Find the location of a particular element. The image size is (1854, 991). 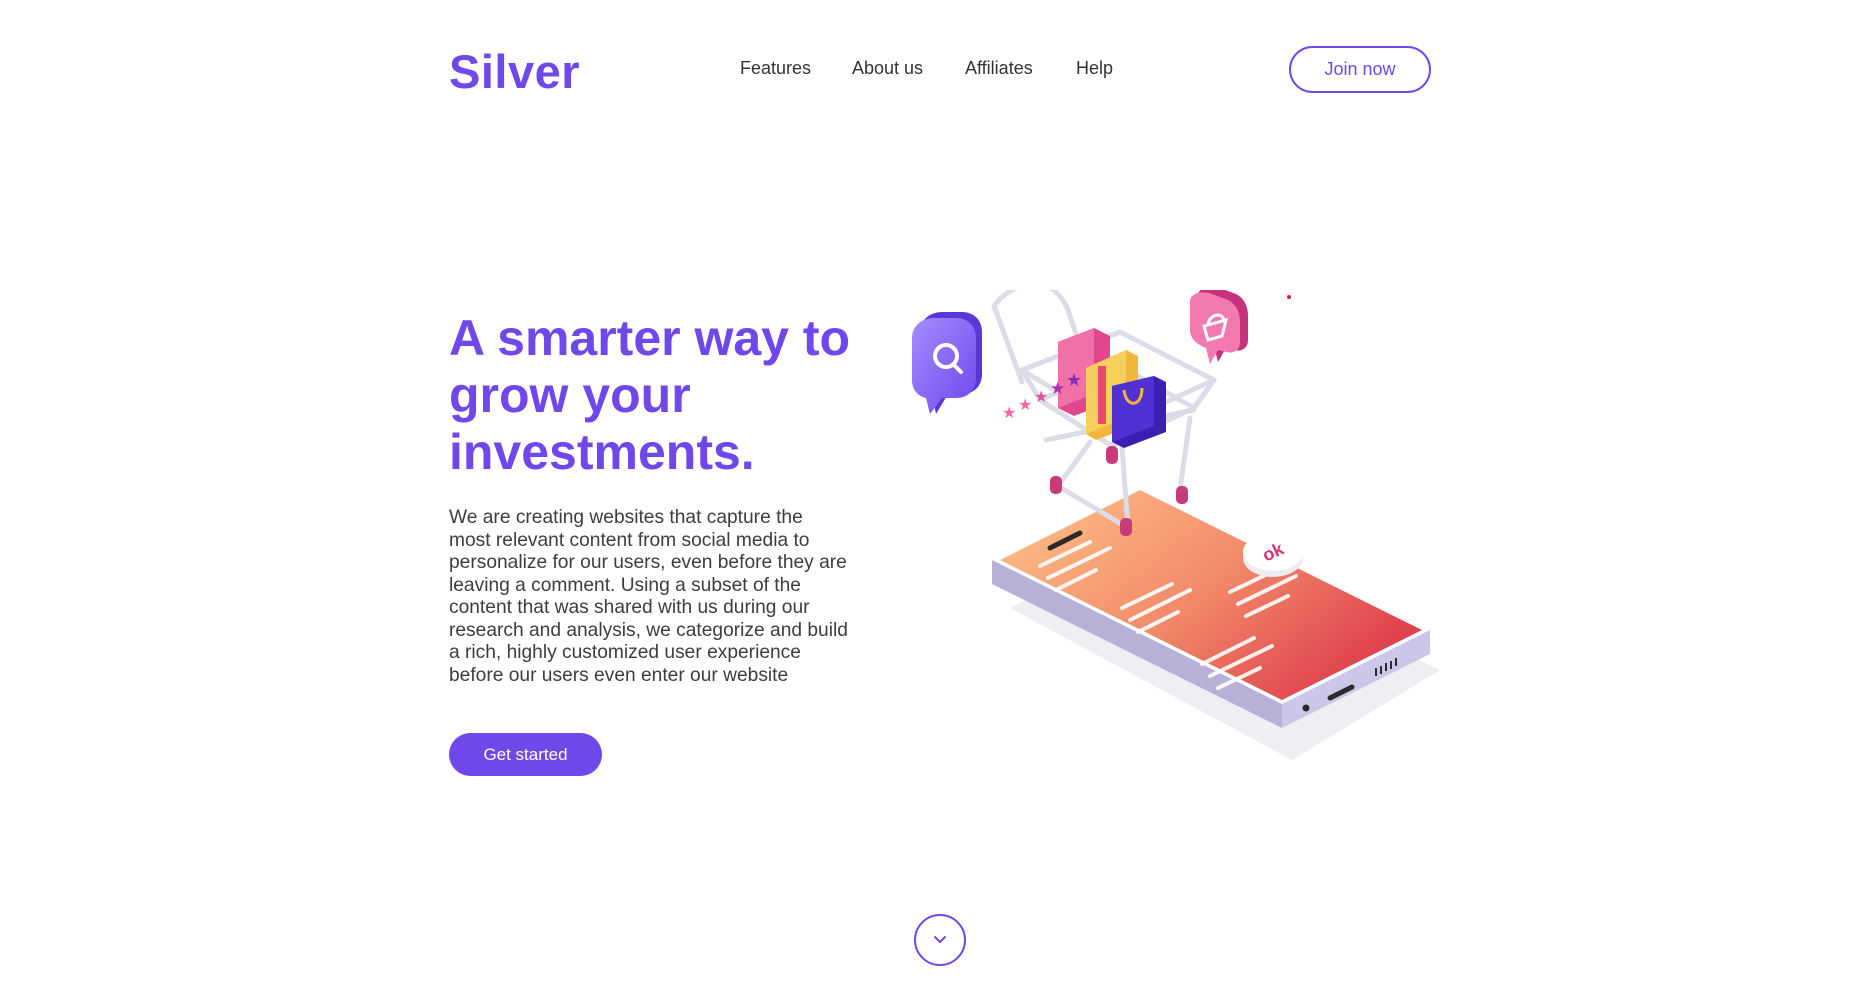

scroll-down-button is located at coordinates (940, 940).